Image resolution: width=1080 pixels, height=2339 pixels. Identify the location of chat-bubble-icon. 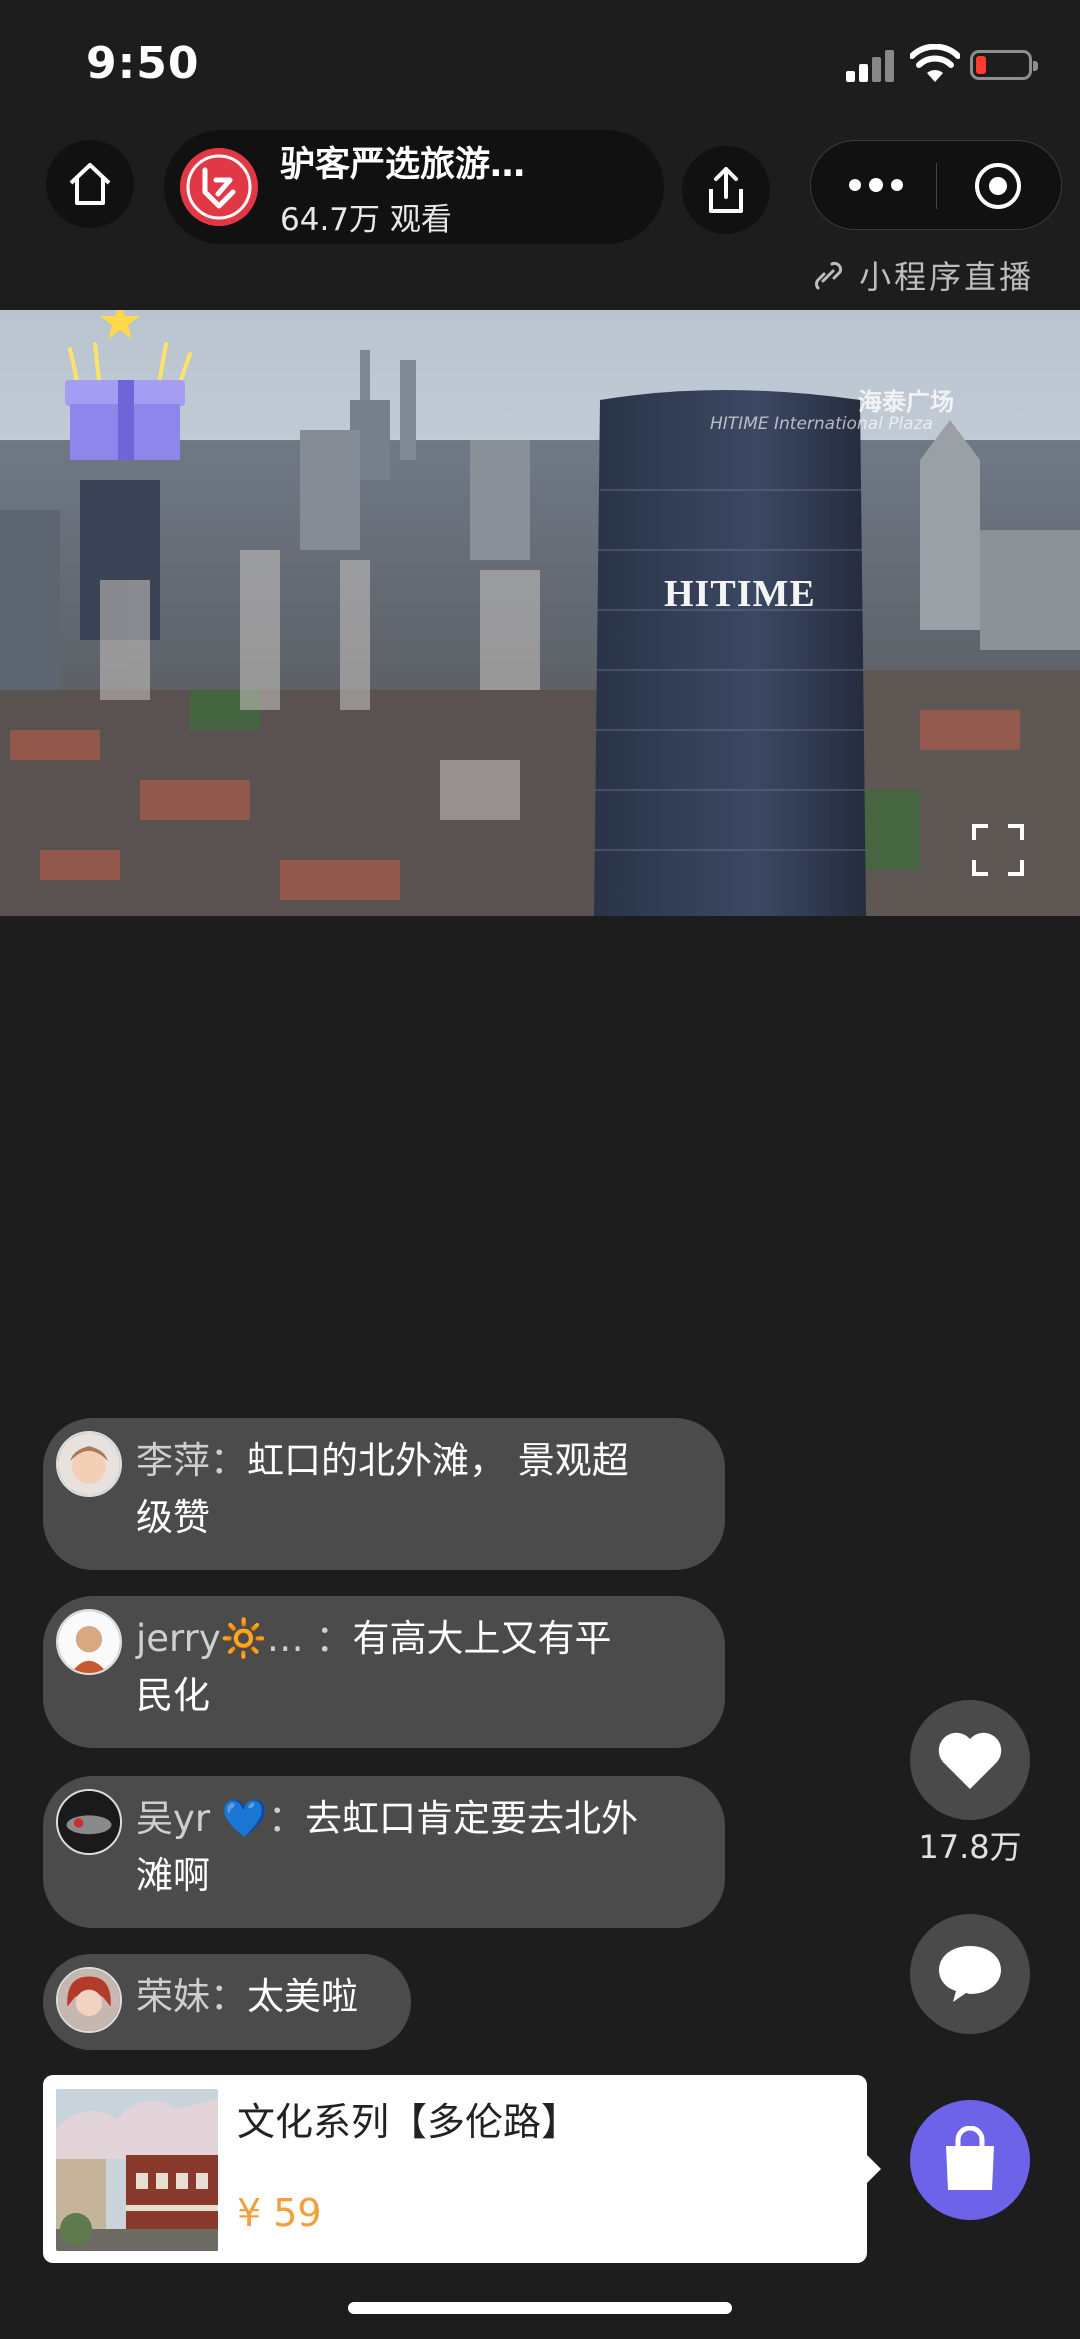
(970, 1974).